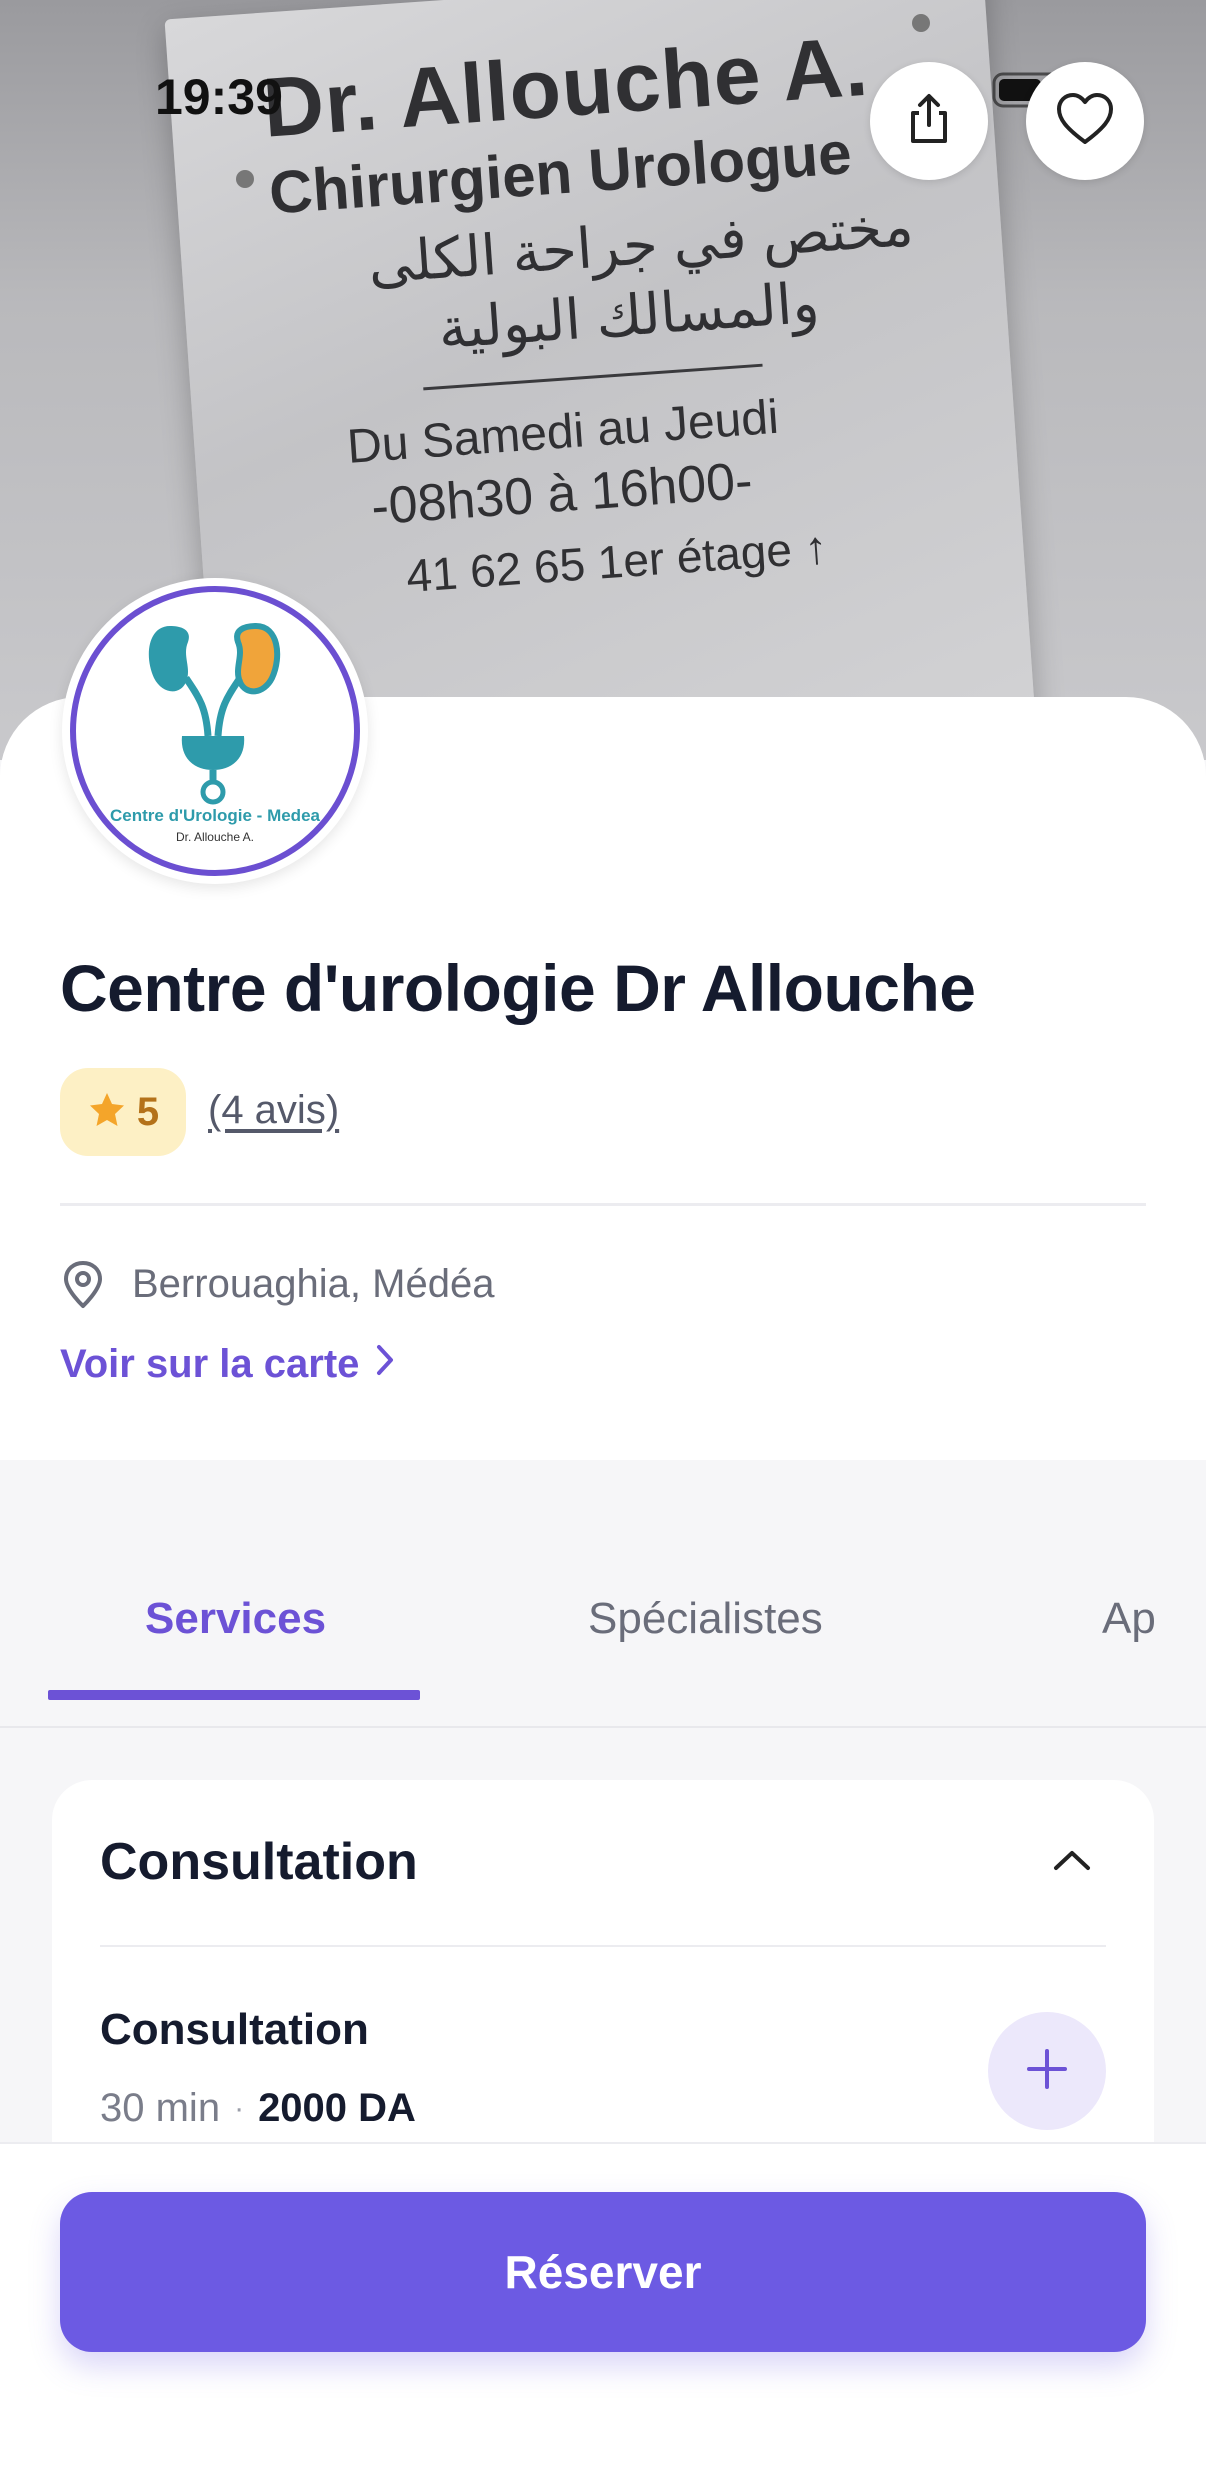 This screenshot has width=1206, height=2476. What do you see at coordinates (107, 1112) in the screenshot?
I see `star-icon` at bounding box center [107, 1112].